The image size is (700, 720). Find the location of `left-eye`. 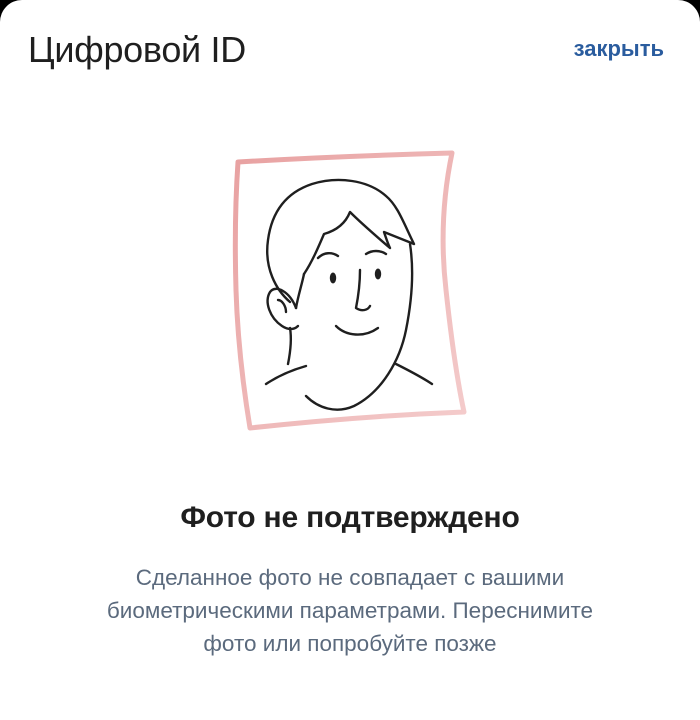

left-eye is located at coordinates (333, 278).